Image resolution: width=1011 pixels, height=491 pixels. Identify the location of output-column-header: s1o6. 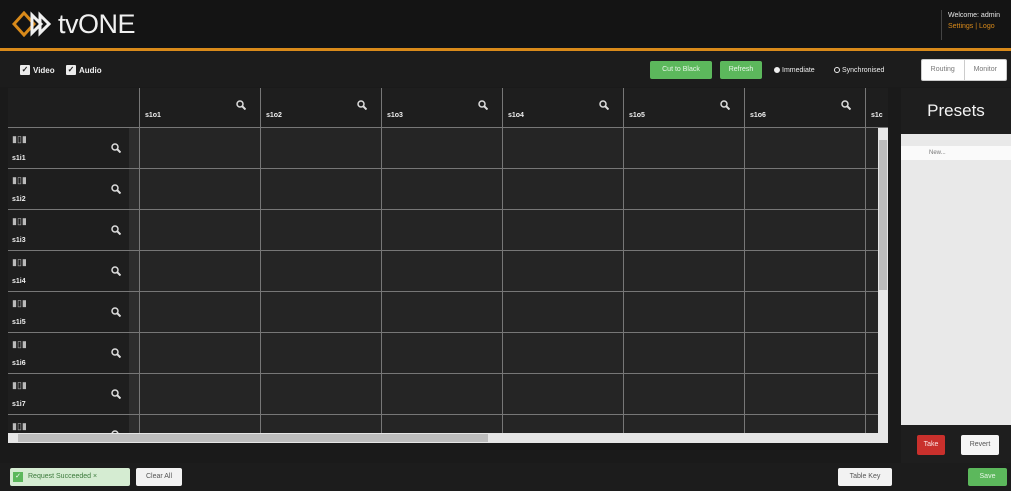
(805, 108).